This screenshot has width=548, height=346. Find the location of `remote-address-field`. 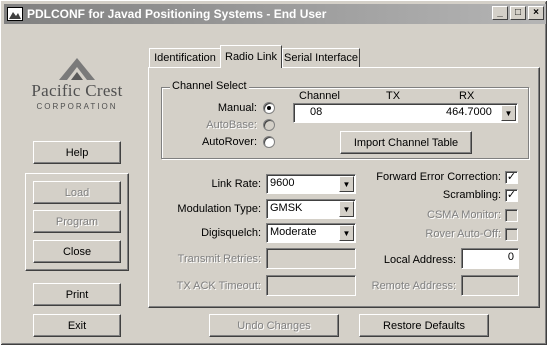

remote-address-field is located at coordinates (490, 285).